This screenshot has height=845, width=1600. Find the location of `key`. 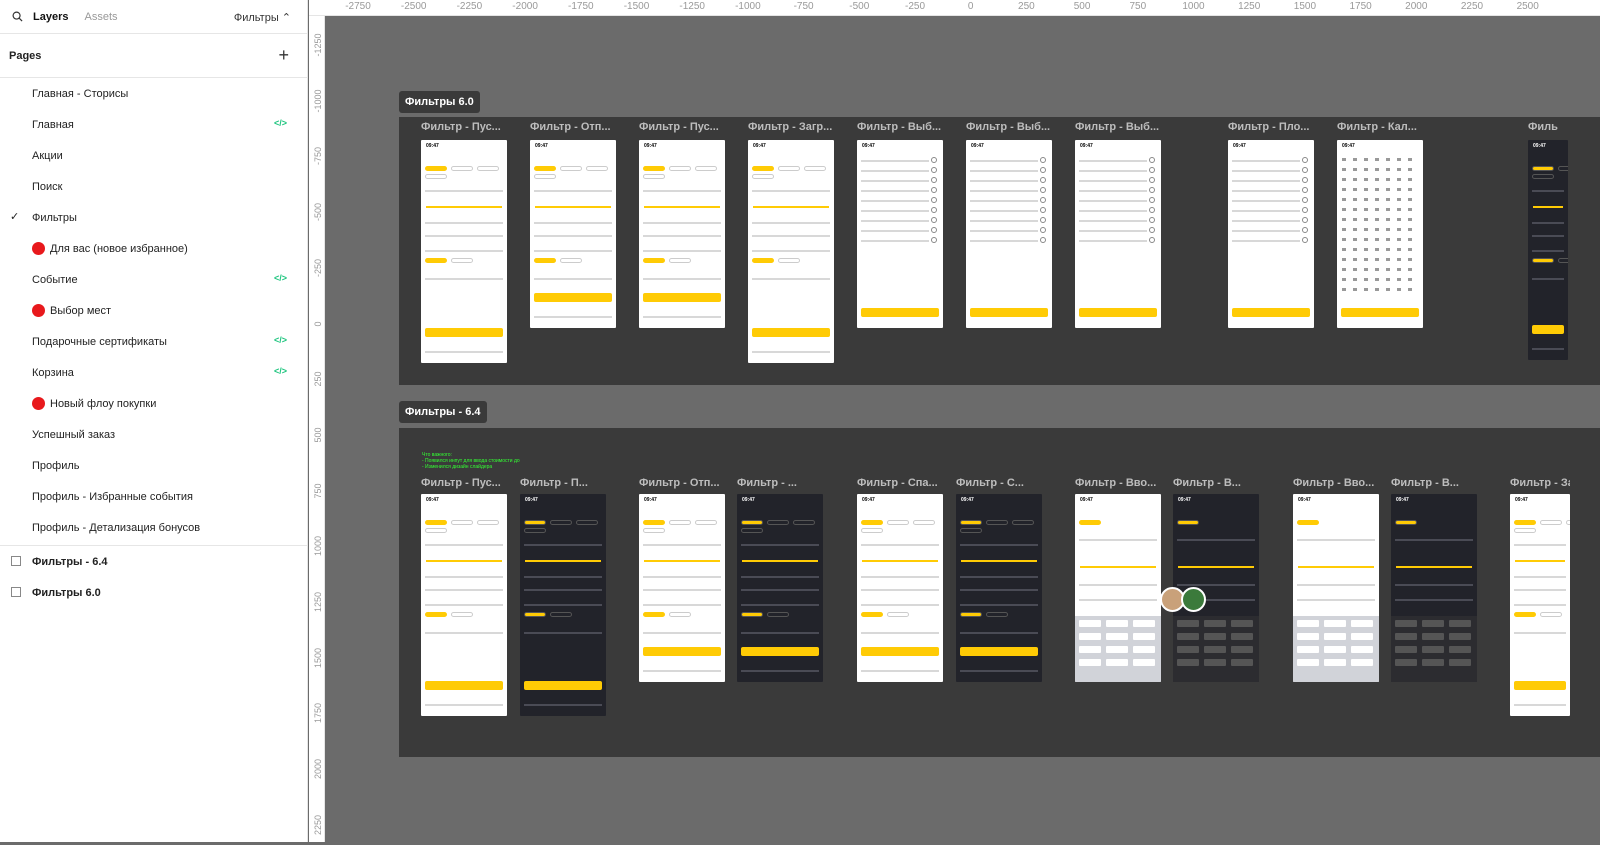

key is located at coordinates (1460, 636).